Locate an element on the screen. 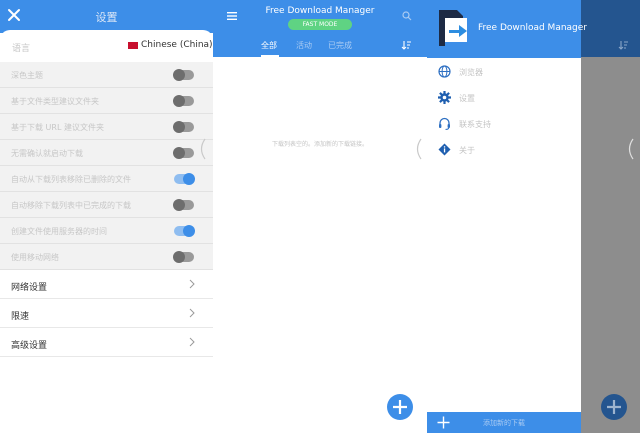 The width and height of the screenshot is (640, 433). nav-label: 高级设置 is located at coordinates (29, 346).